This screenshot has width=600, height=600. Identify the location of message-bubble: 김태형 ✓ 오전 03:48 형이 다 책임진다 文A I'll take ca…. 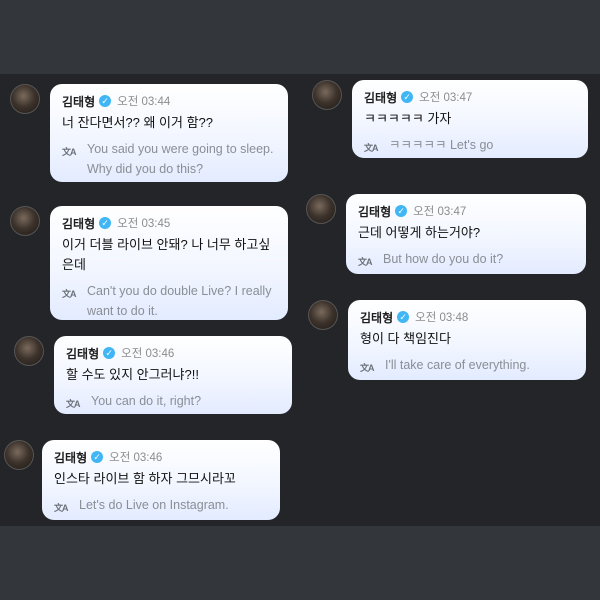
(467, 340).